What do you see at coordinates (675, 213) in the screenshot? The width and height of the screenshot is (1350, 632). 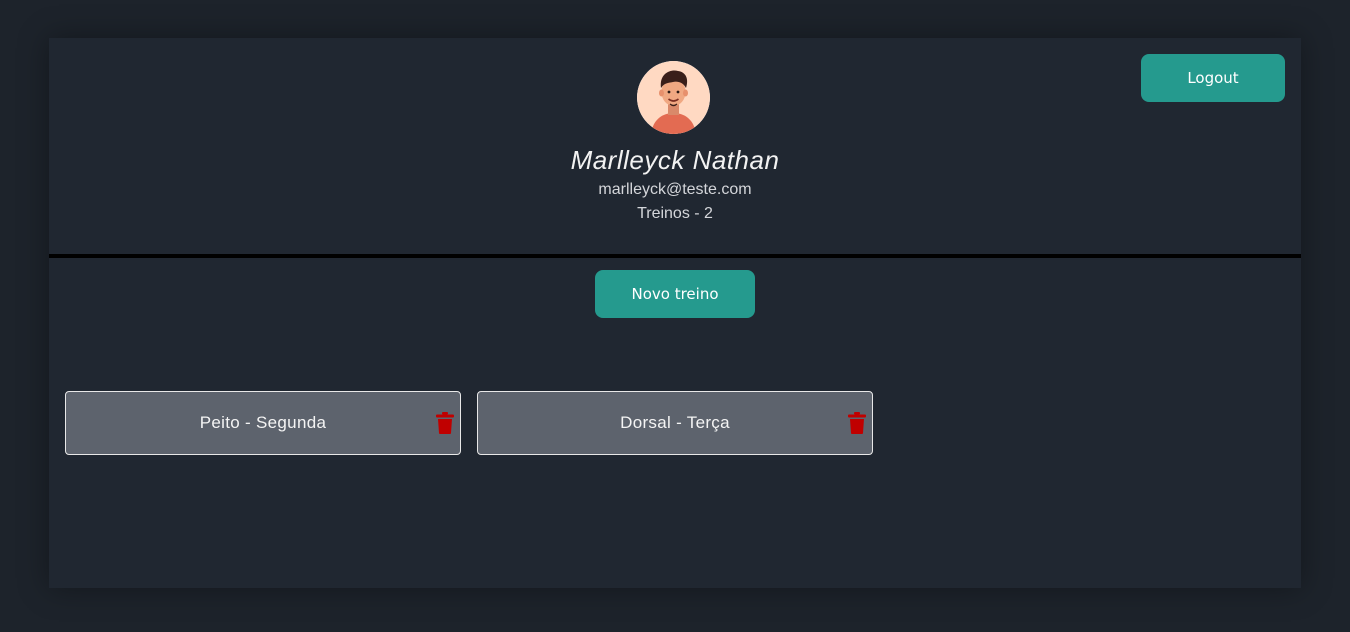 I see `workout-count: Treinos - 2` at bounding box center [675, 213].